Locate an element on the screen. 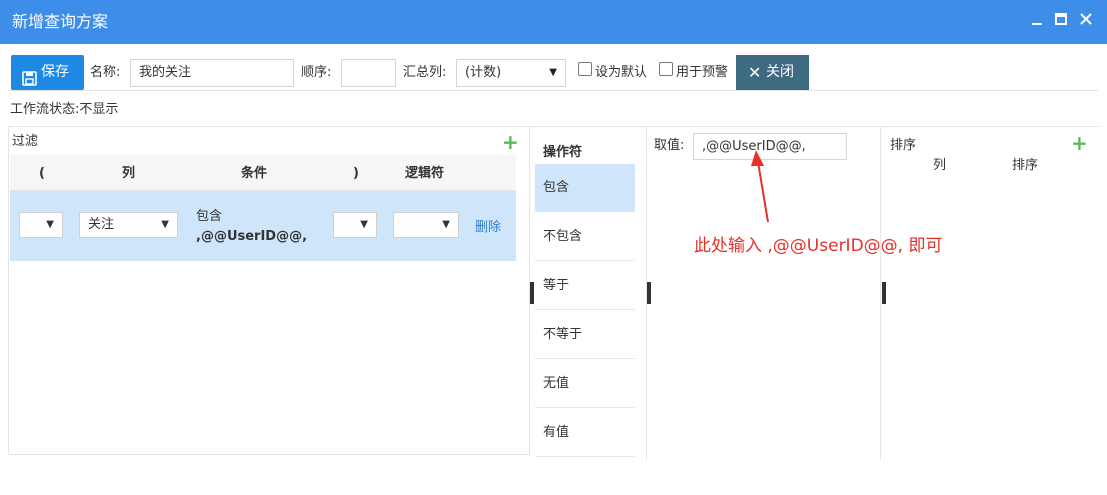 This screenshot has width=1107, height=495. operator-item-no-value: 无值 is located at coordinates (585, 384).